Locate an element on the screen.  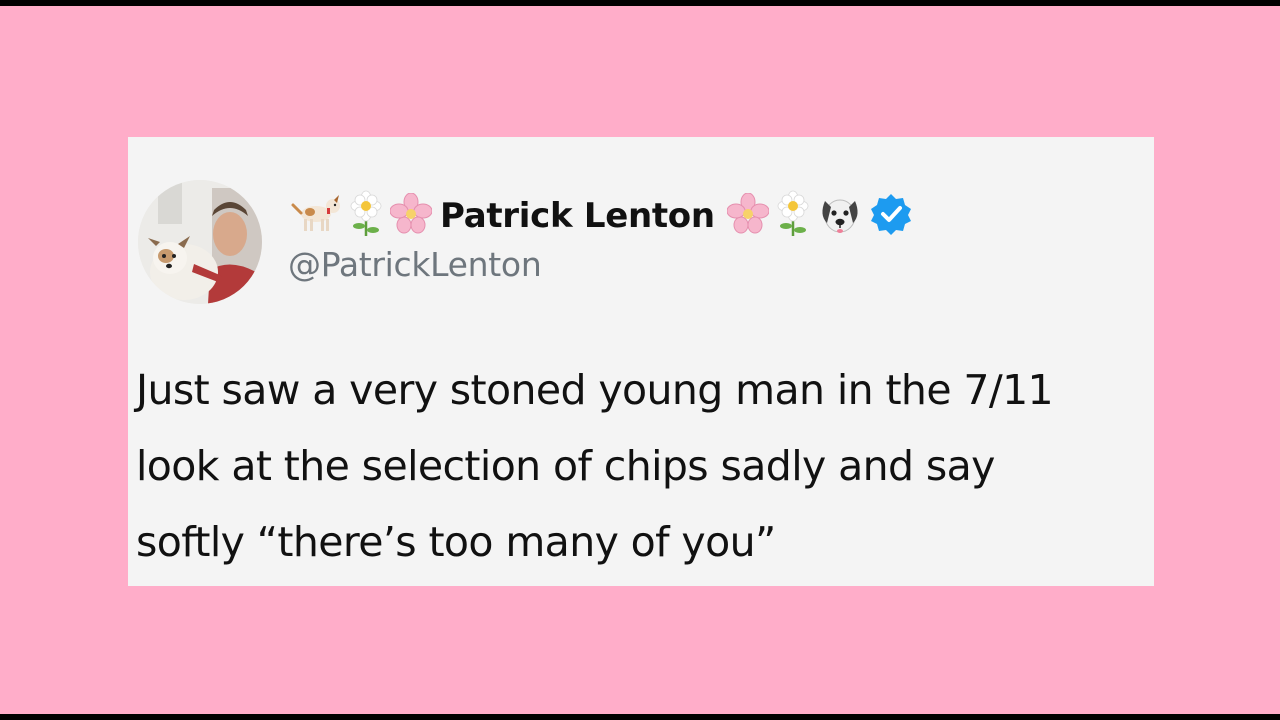
dog-icon is located at coordinates (315, 216).